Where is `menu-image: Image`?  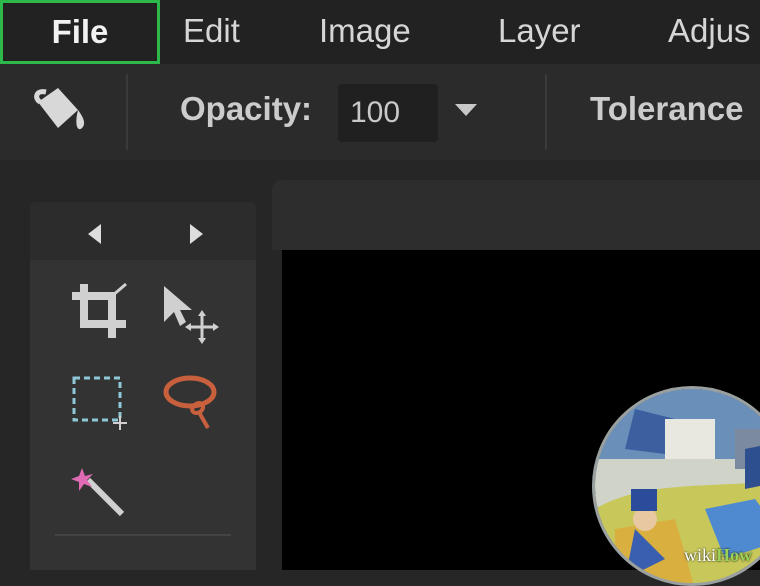 menu-image: Image is located at coordinates (365, 31).